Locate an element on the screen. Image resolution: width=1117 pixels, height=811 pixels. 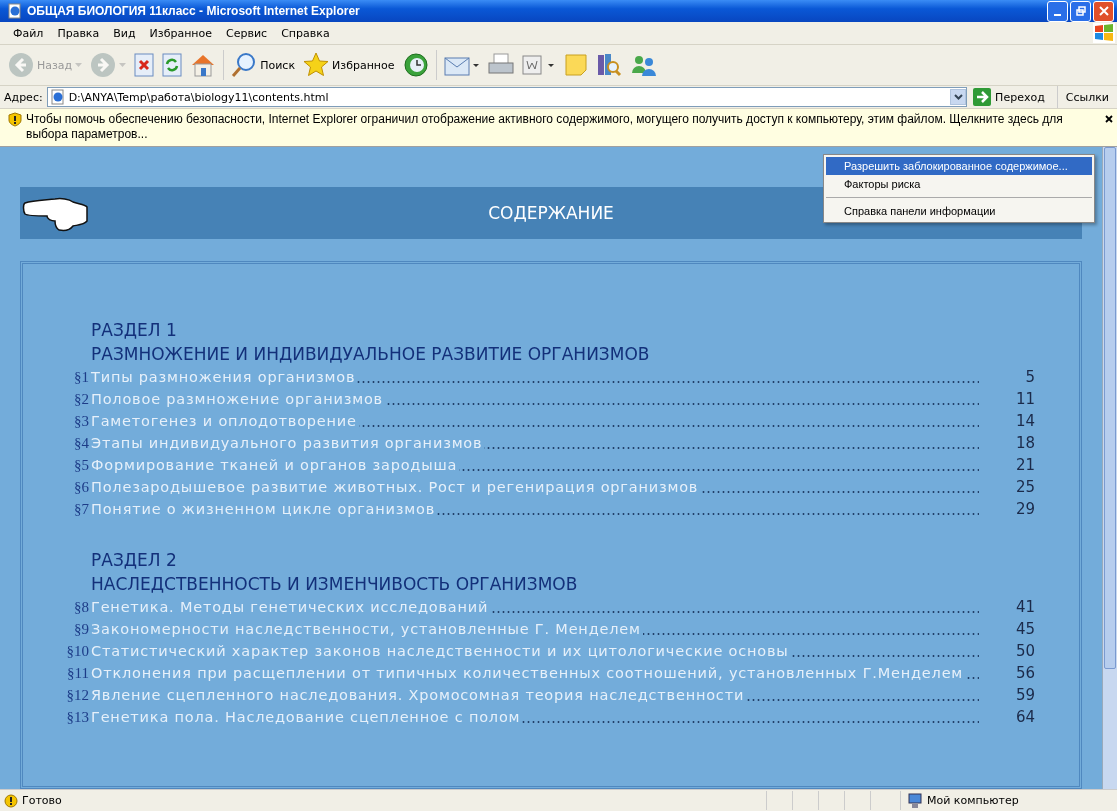
warning-icon is located at coordinates (11, 800).